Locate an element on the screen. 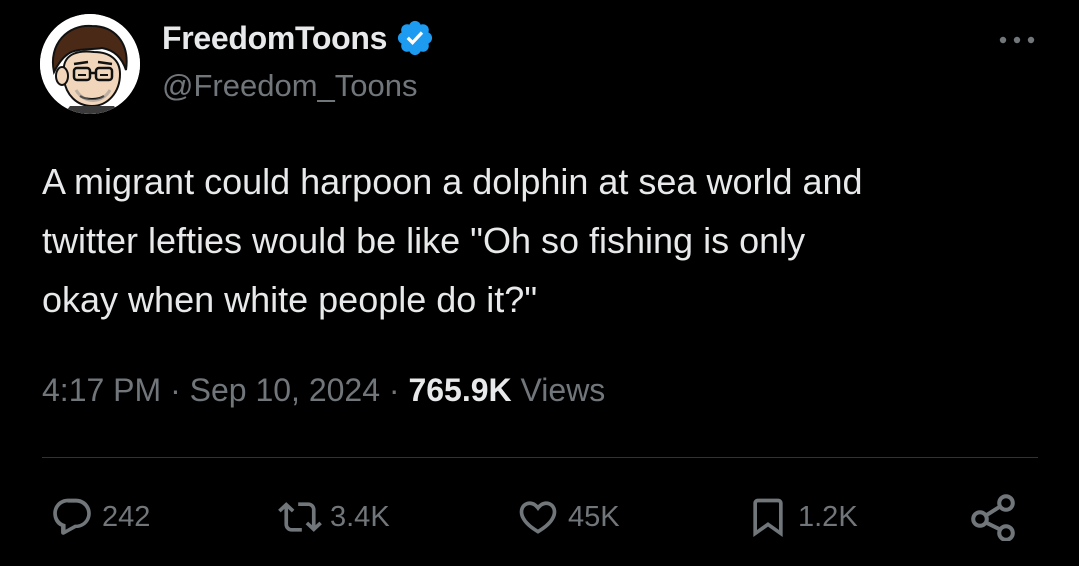  heart-icon is located at coordinates (538, 517).